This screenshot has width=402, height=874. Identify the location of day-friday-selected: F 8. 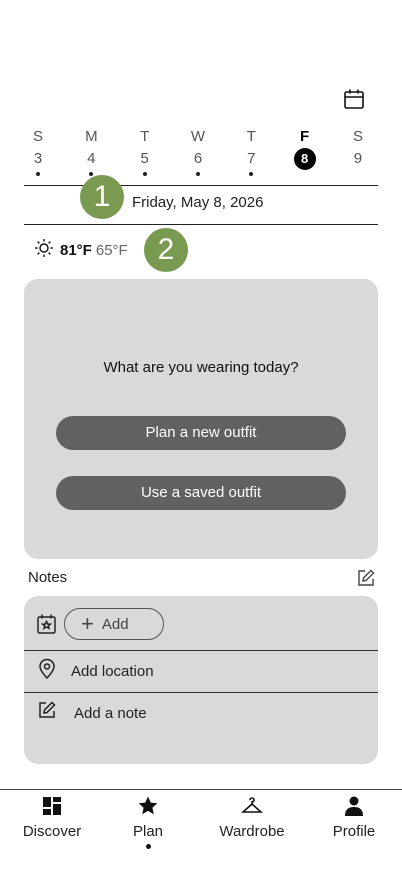
(305, 156).